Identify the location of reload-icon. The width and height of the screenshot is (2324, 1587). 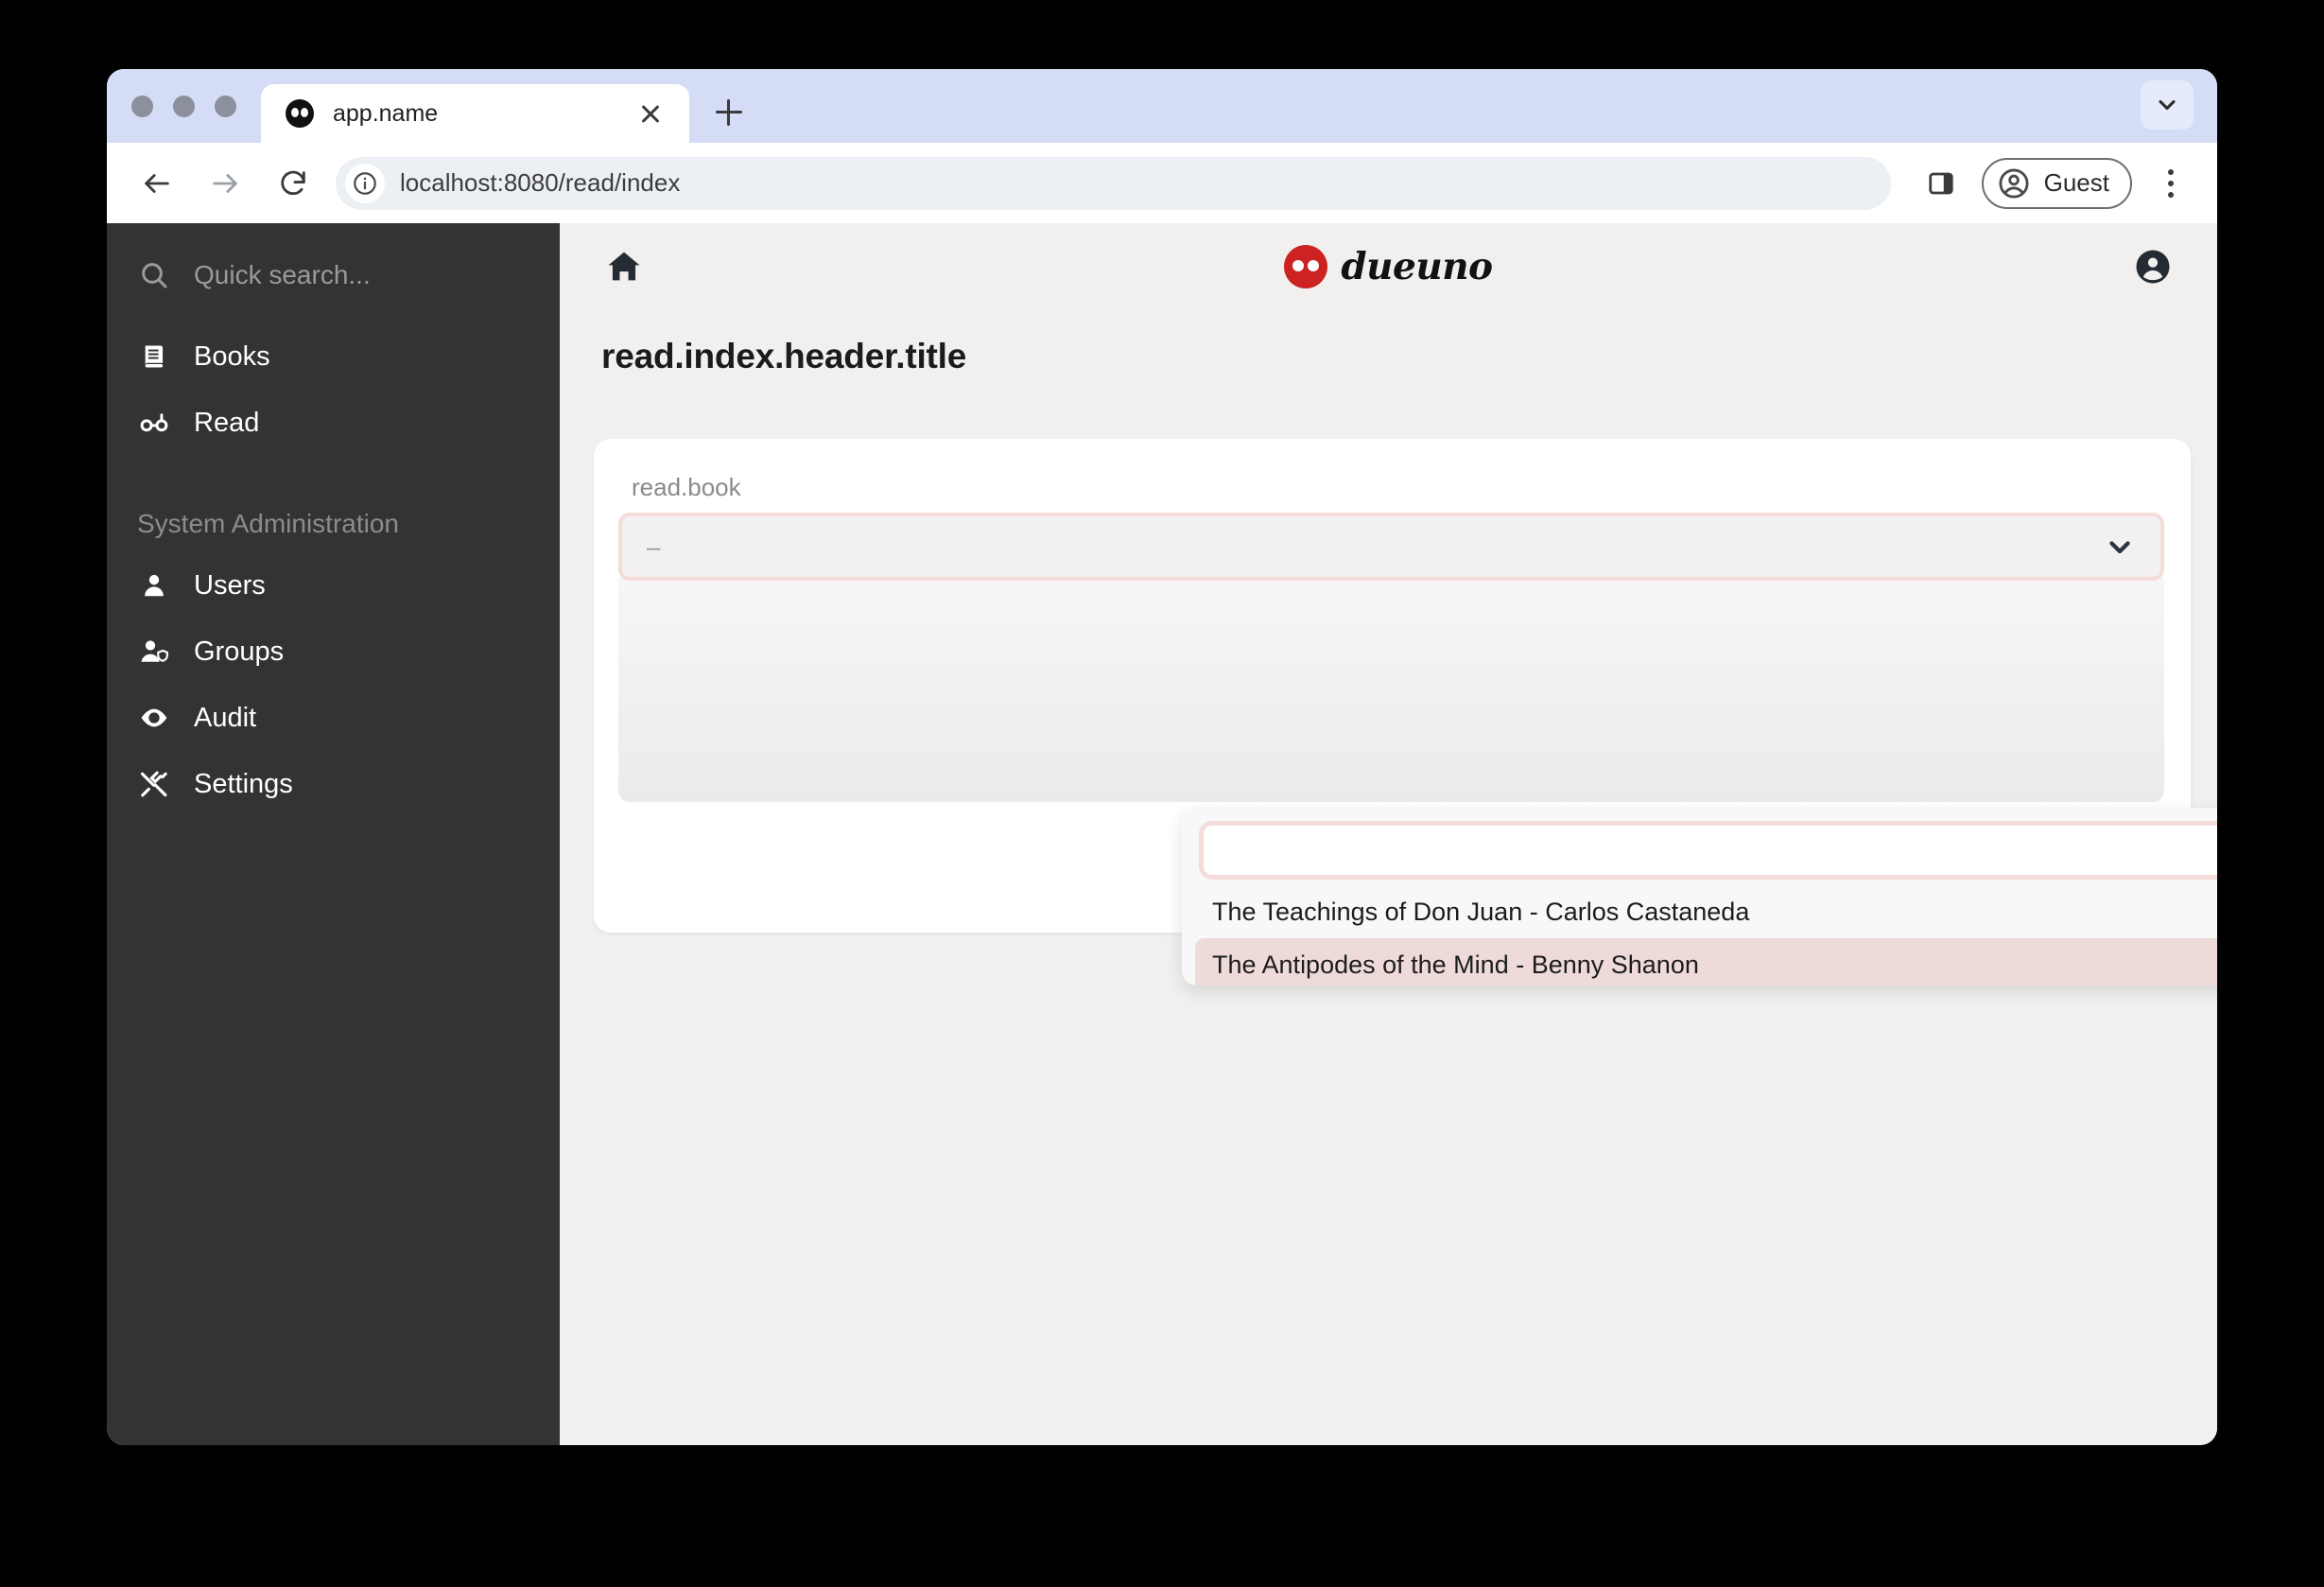
(293, 183).